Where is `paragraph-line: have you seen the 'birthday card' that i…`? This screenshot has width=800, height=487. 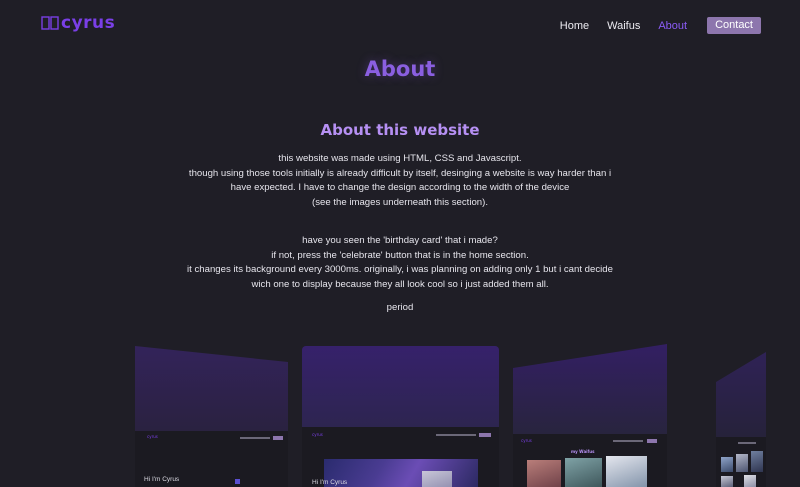
paragraph-line: have you seen the 'birthday card' that i… is located at coordinates (400, 240).